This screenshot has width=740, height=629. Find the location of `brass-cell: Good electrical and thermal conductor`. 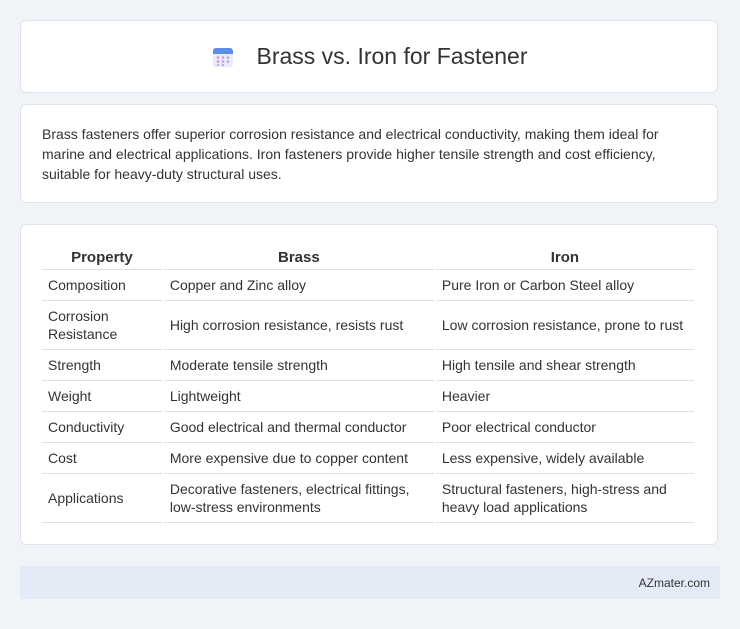

brass-cell: Good electrical and thermal conductor is located at coordinates (298, 427).